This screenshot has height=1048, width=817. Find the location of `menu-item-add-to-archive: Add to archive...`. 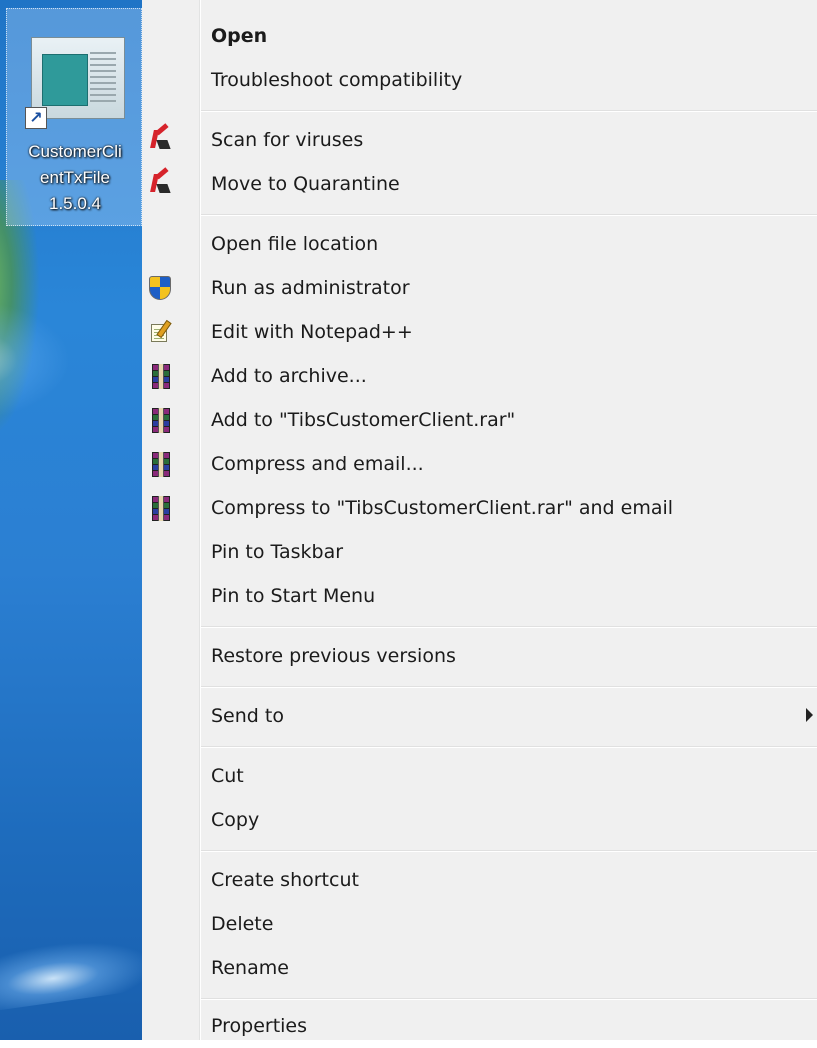

menu-item-add-to-archive: Add to archive... is located at coordinates (479, 376).